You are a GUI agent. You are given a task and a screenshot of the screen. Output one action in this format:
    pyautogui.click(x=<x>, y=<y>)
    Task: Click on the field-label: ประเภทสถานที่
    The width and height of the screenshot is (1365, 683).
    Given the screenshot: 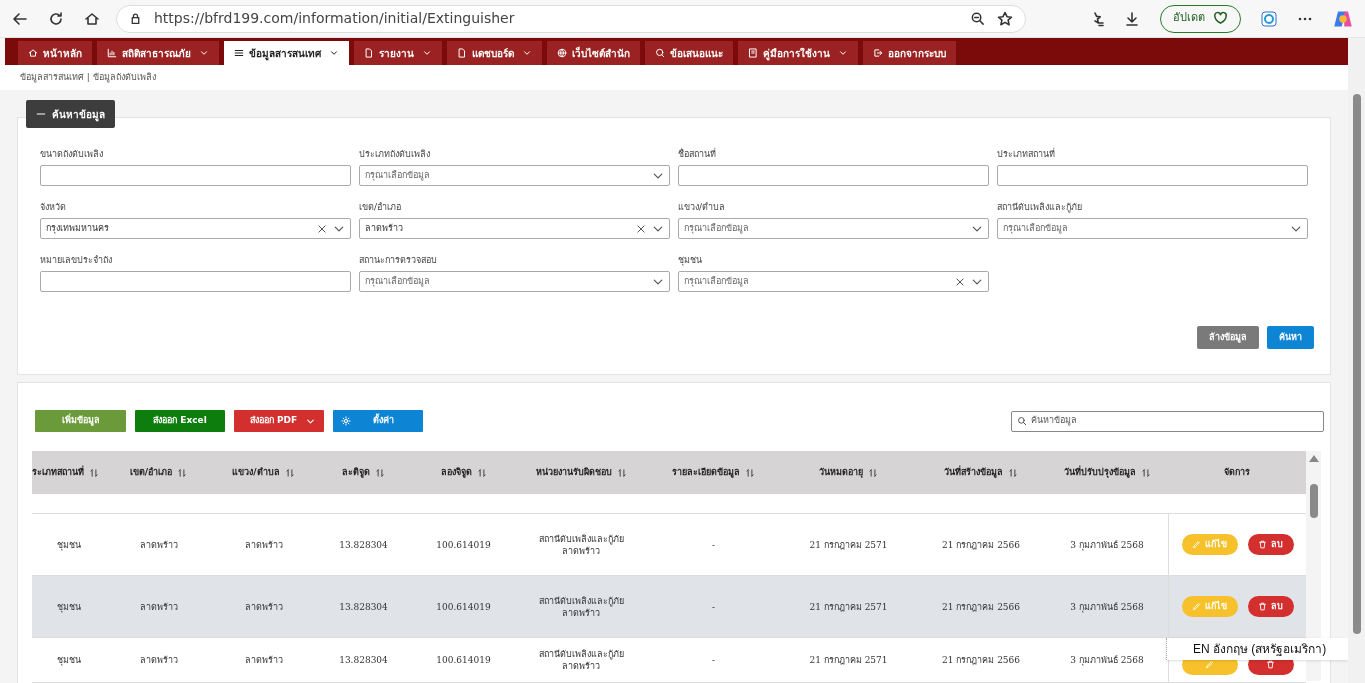 What is the action you would take?
    pyautogui.click(x=1026, y=154)
    